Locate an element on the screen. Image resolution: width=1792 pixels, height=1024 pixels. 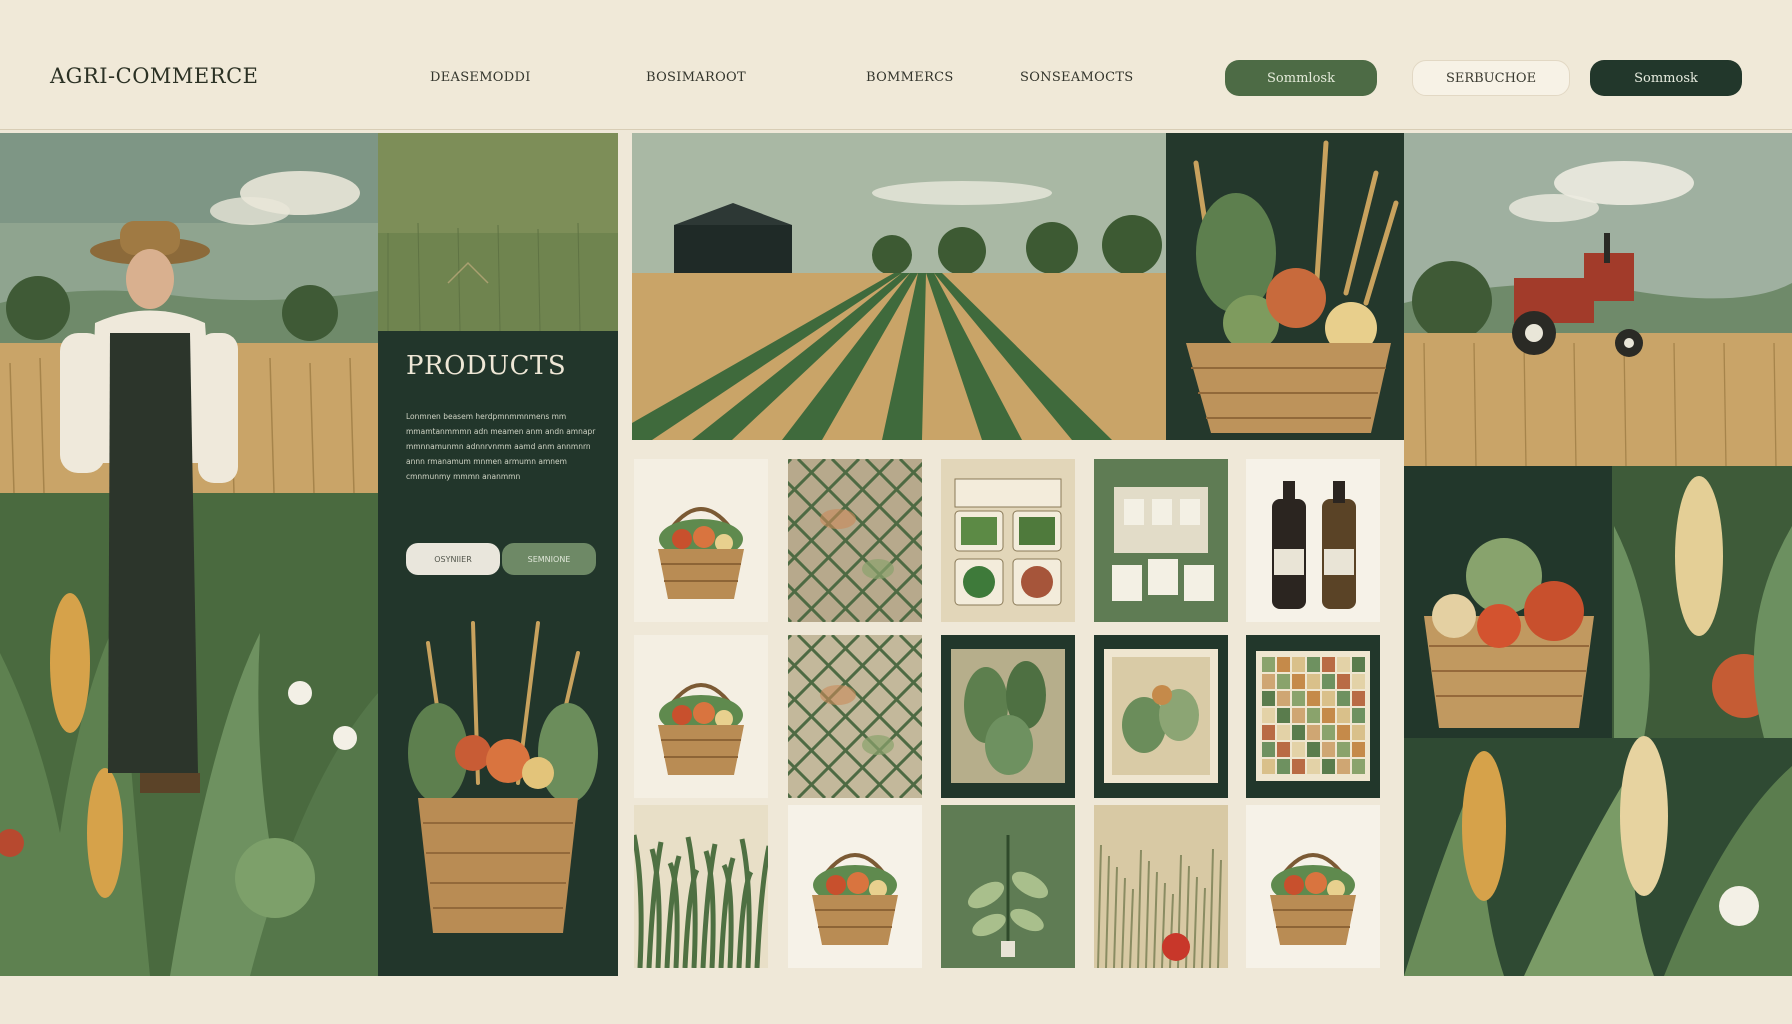
leaf-frame-tile-1-art is located at coordinates (1008, 716).